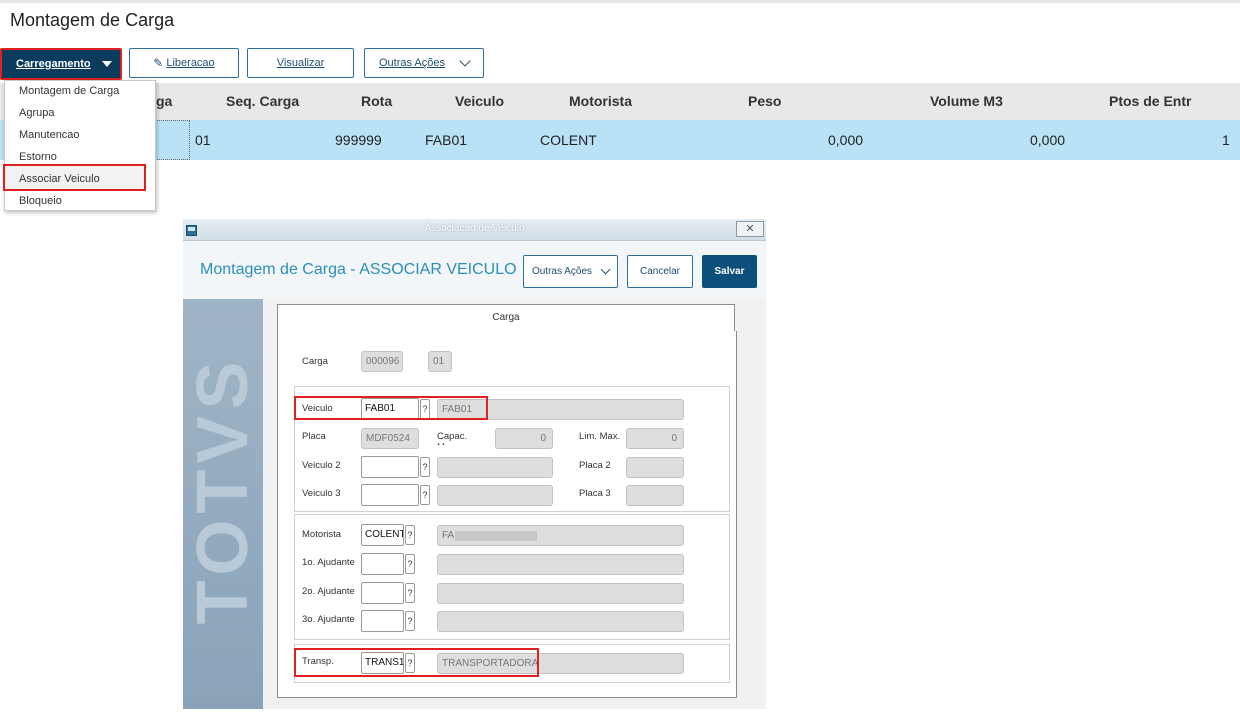  Describe the element at coordinates (107, 64) in the screenshot. I see `caret-down-icon` at that location.